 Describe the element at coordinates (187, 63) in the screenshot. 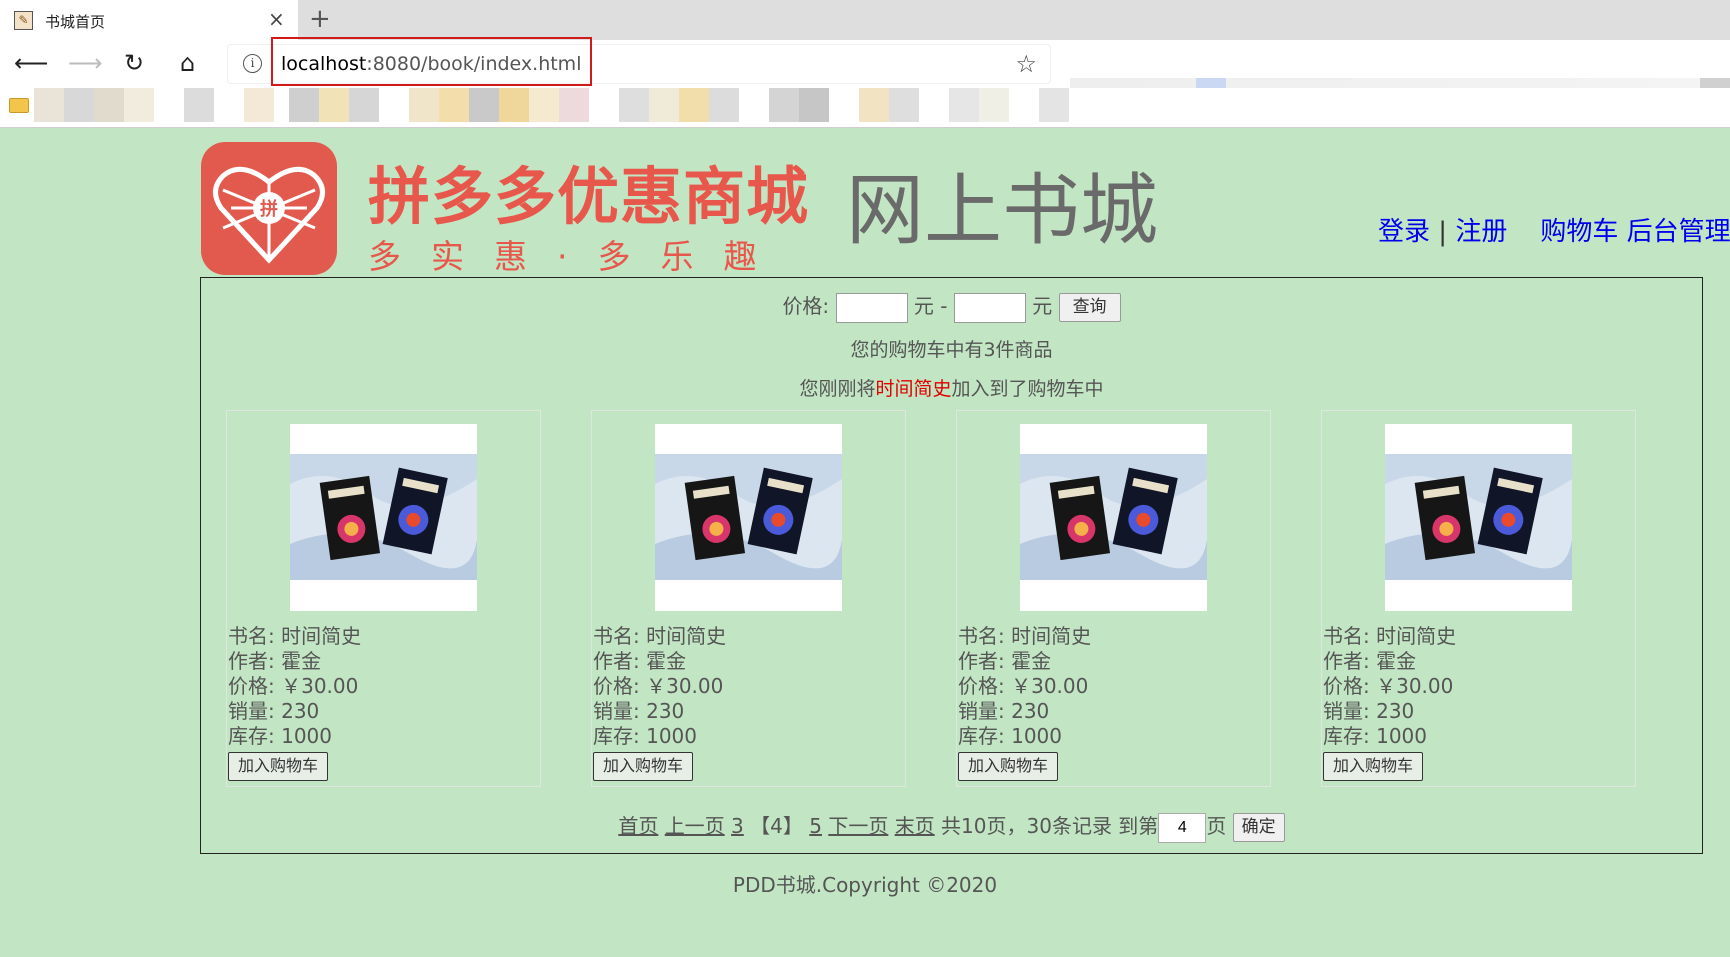

I see `home-icon: ⌂` at that location.